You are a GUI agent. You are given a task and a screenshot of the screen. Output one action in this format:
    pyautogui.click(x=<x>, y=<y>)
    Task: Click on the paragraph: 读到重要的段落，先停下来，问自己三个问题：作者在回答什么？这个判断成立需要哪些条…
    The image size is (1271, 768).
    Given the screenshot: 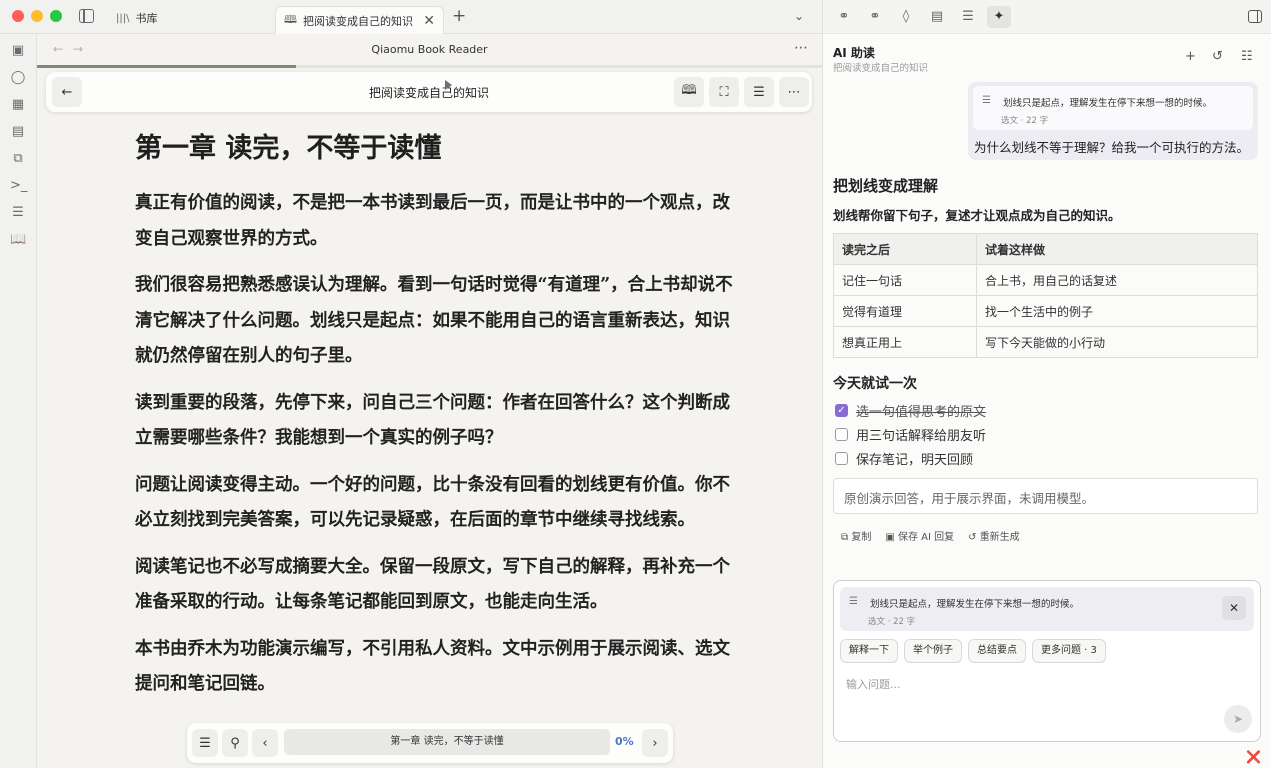 What is the action you would take?
    pyautogui.click(x=432, y=420)
    